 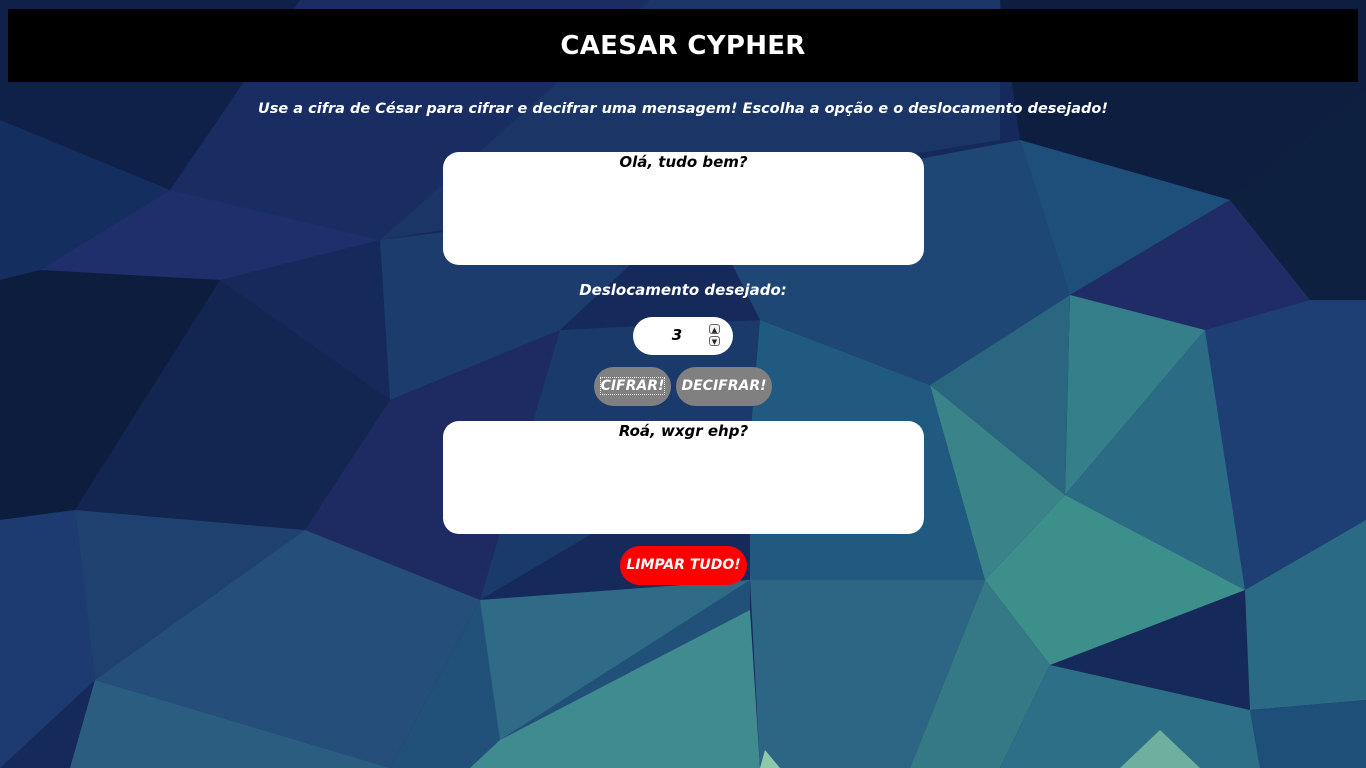 I want to click on shift-label: Deslocamento desejado:, so click(x=683, y=290).